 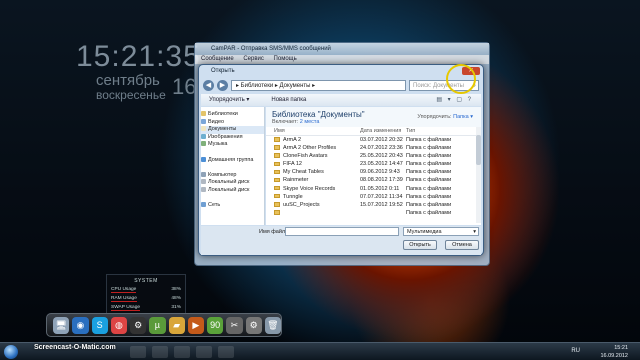 I want to click on menu-item-service: Сервис, so click(x=253, y=59).